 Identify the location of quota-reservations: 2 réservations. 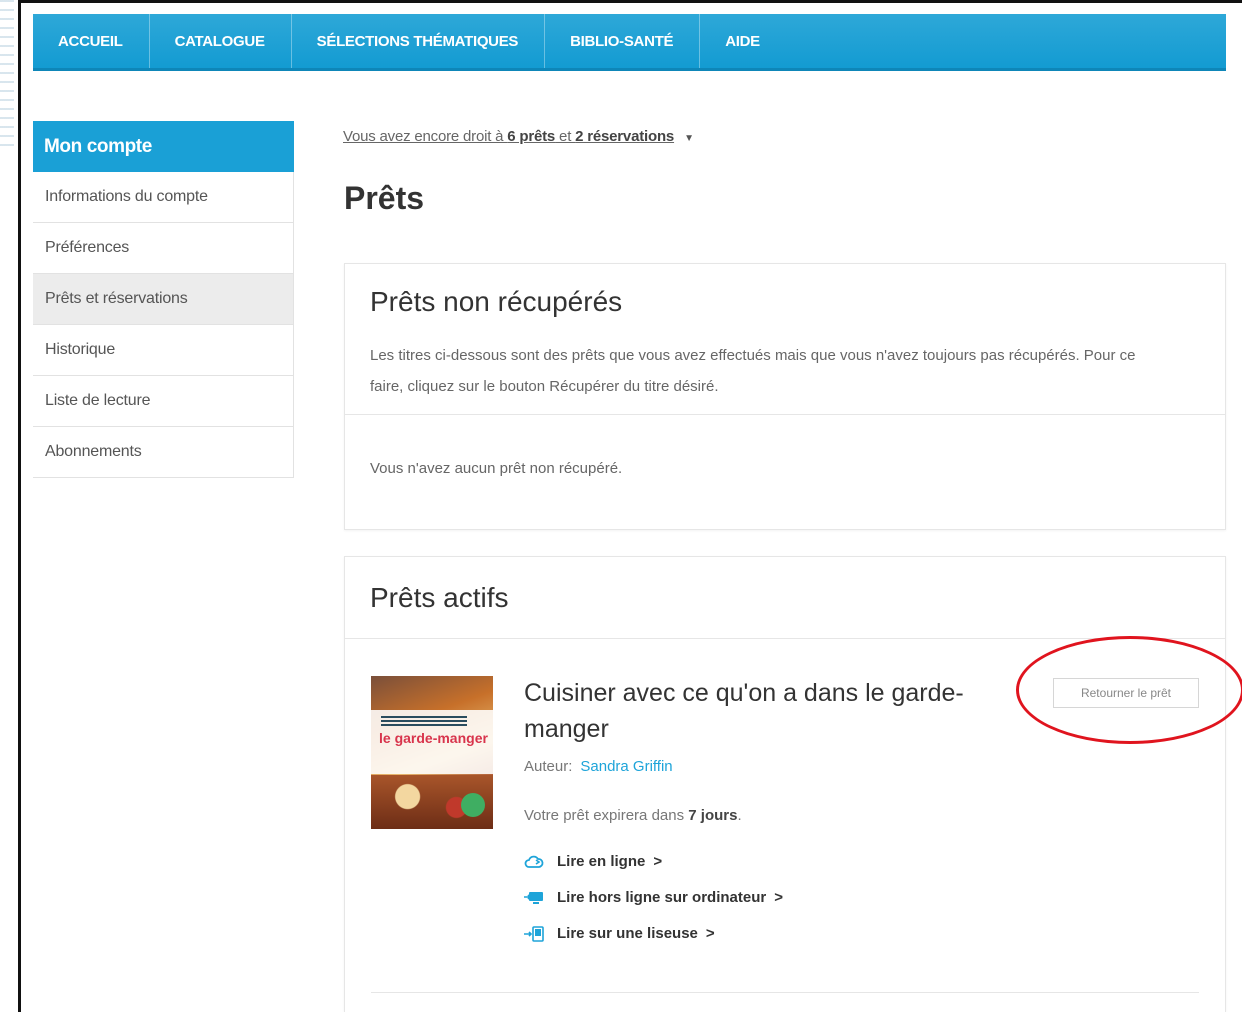
(625, 136).